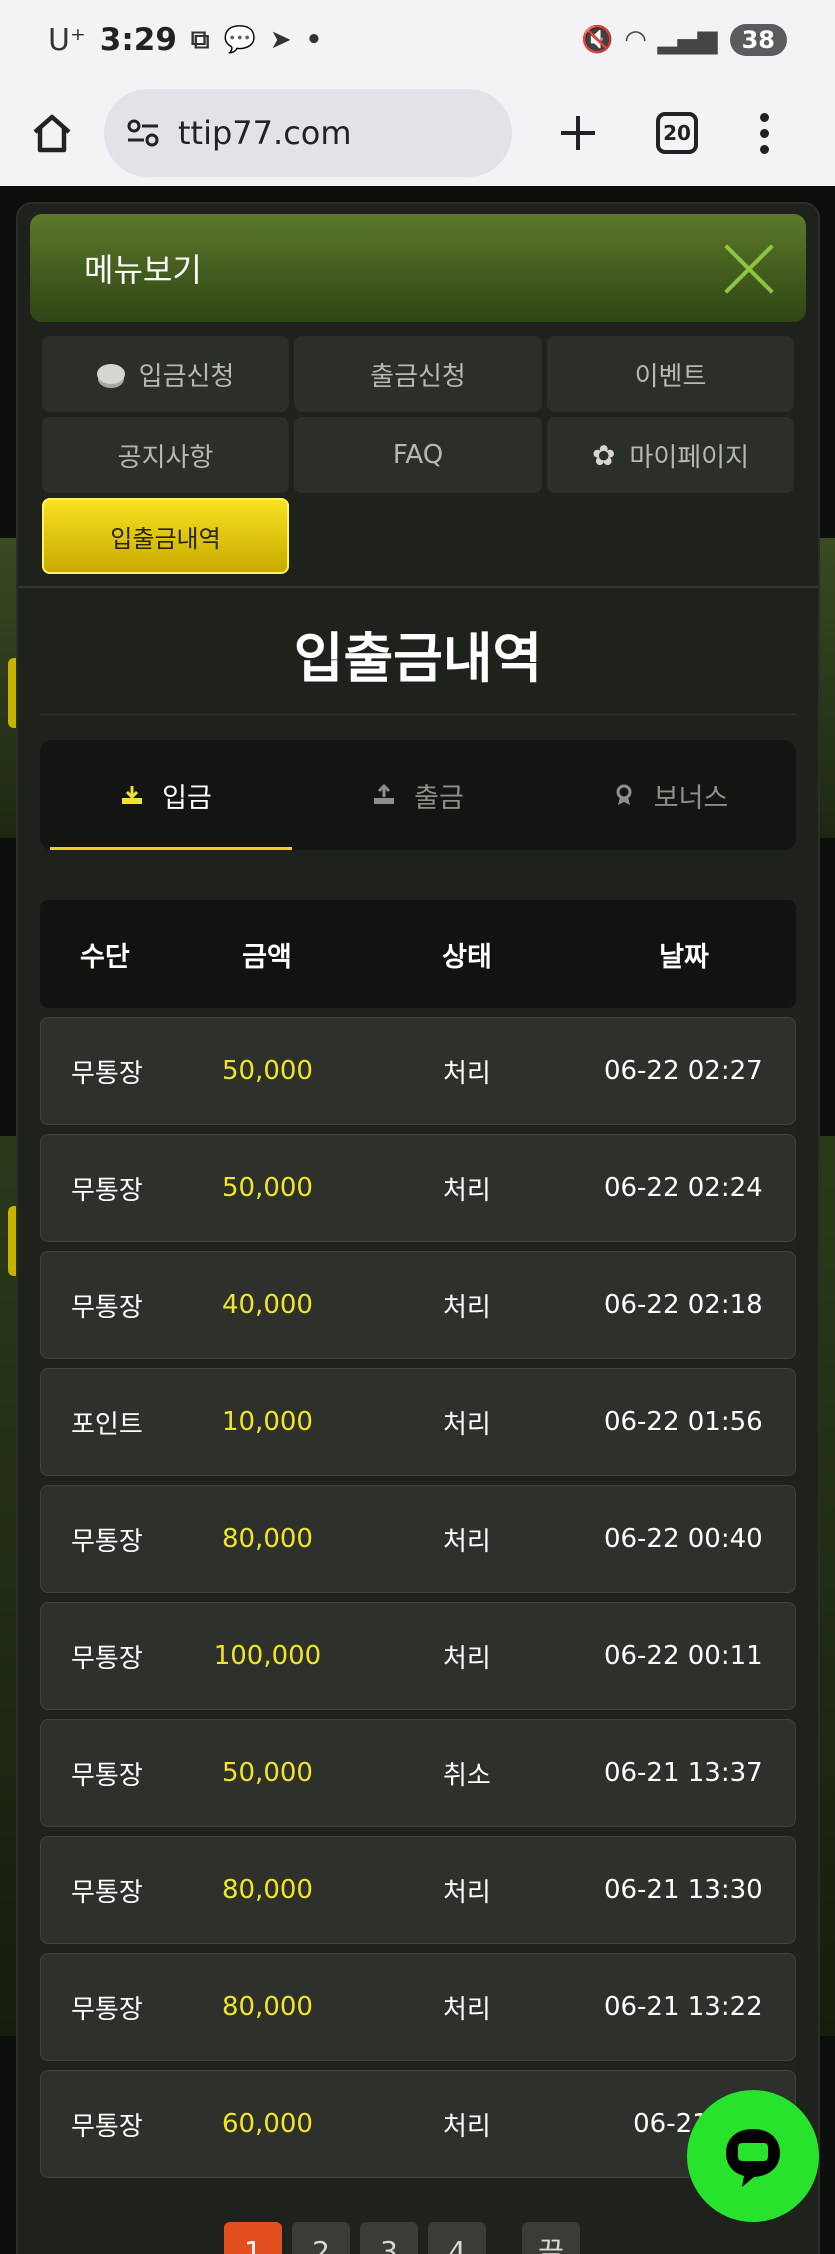 The height and width of the screenshot is (2254, 835). Describe the element at coordinates (603, 455) in the screenshot. I see `gear-icon: ✿` at that location.